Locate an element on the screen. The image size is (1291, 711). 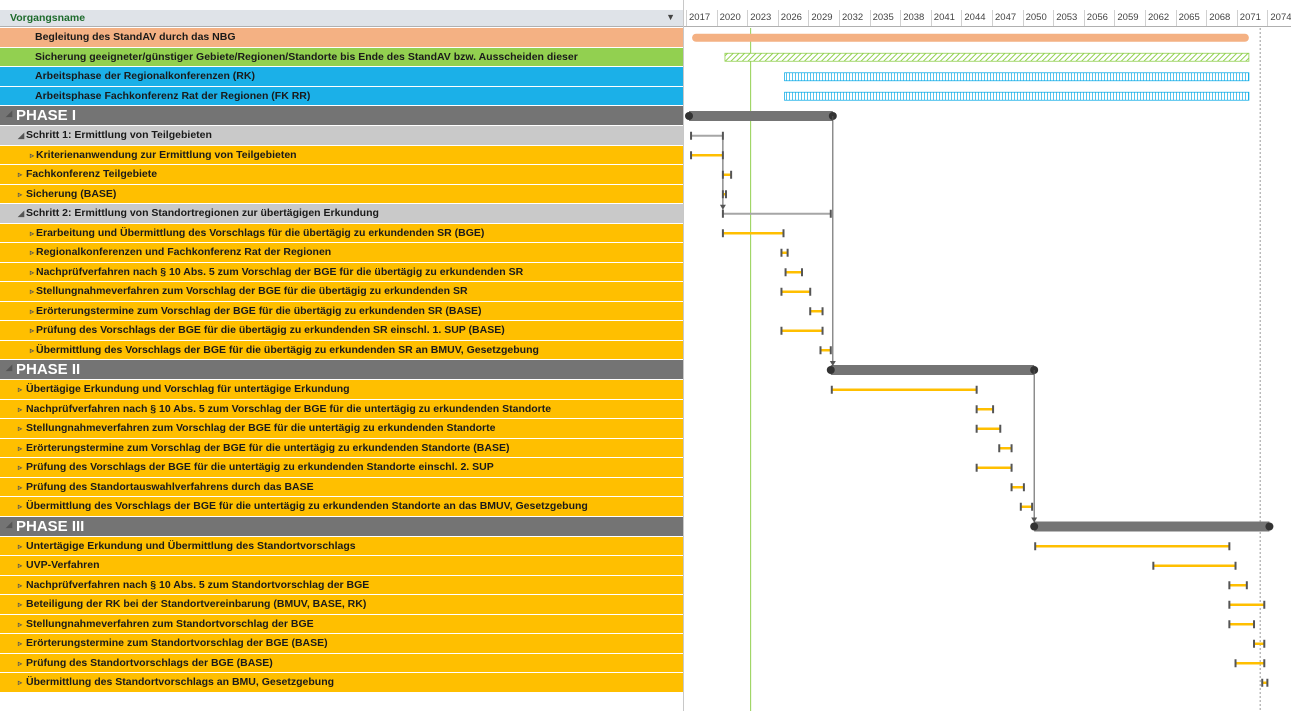
task-row: ▹ Sicherung (BASE) is located at coordinates (341, 194).